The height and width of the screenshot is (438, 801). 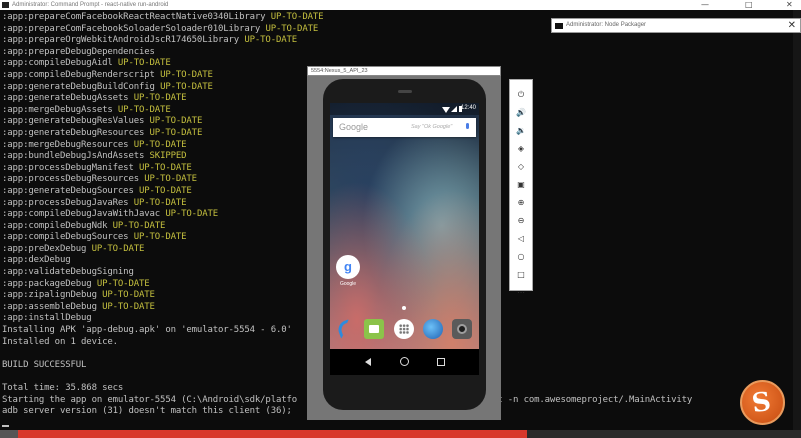 What do you see at coordinates (76, 132) in the screenshot?
I see `console-line-text: :app:generateDebugResources` at bounding box center [76, 132].